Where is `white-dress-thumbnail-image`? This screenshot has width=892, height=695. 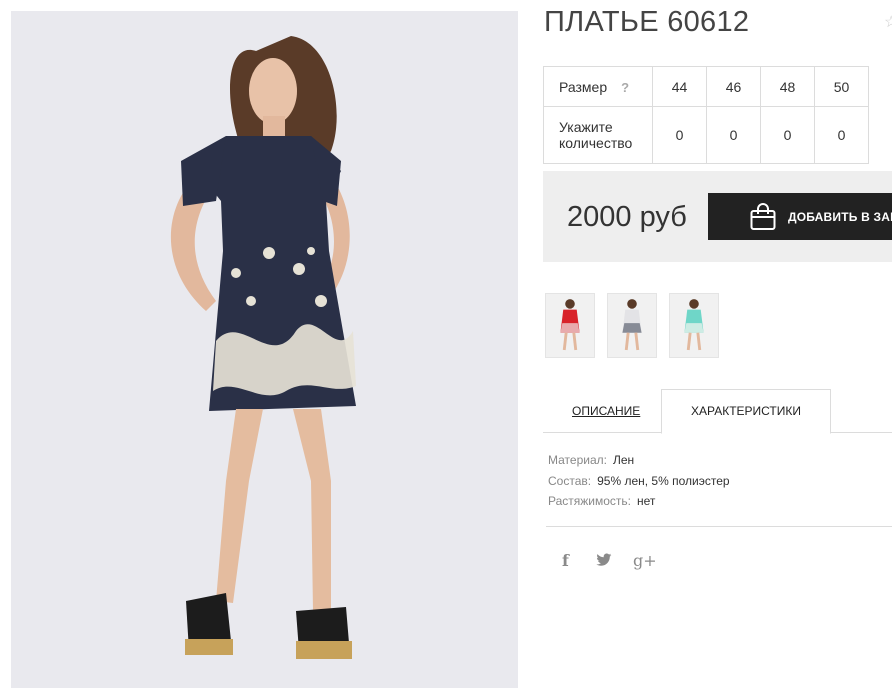 white-dress-thumbnail-image is located at coordinates (632, 325).